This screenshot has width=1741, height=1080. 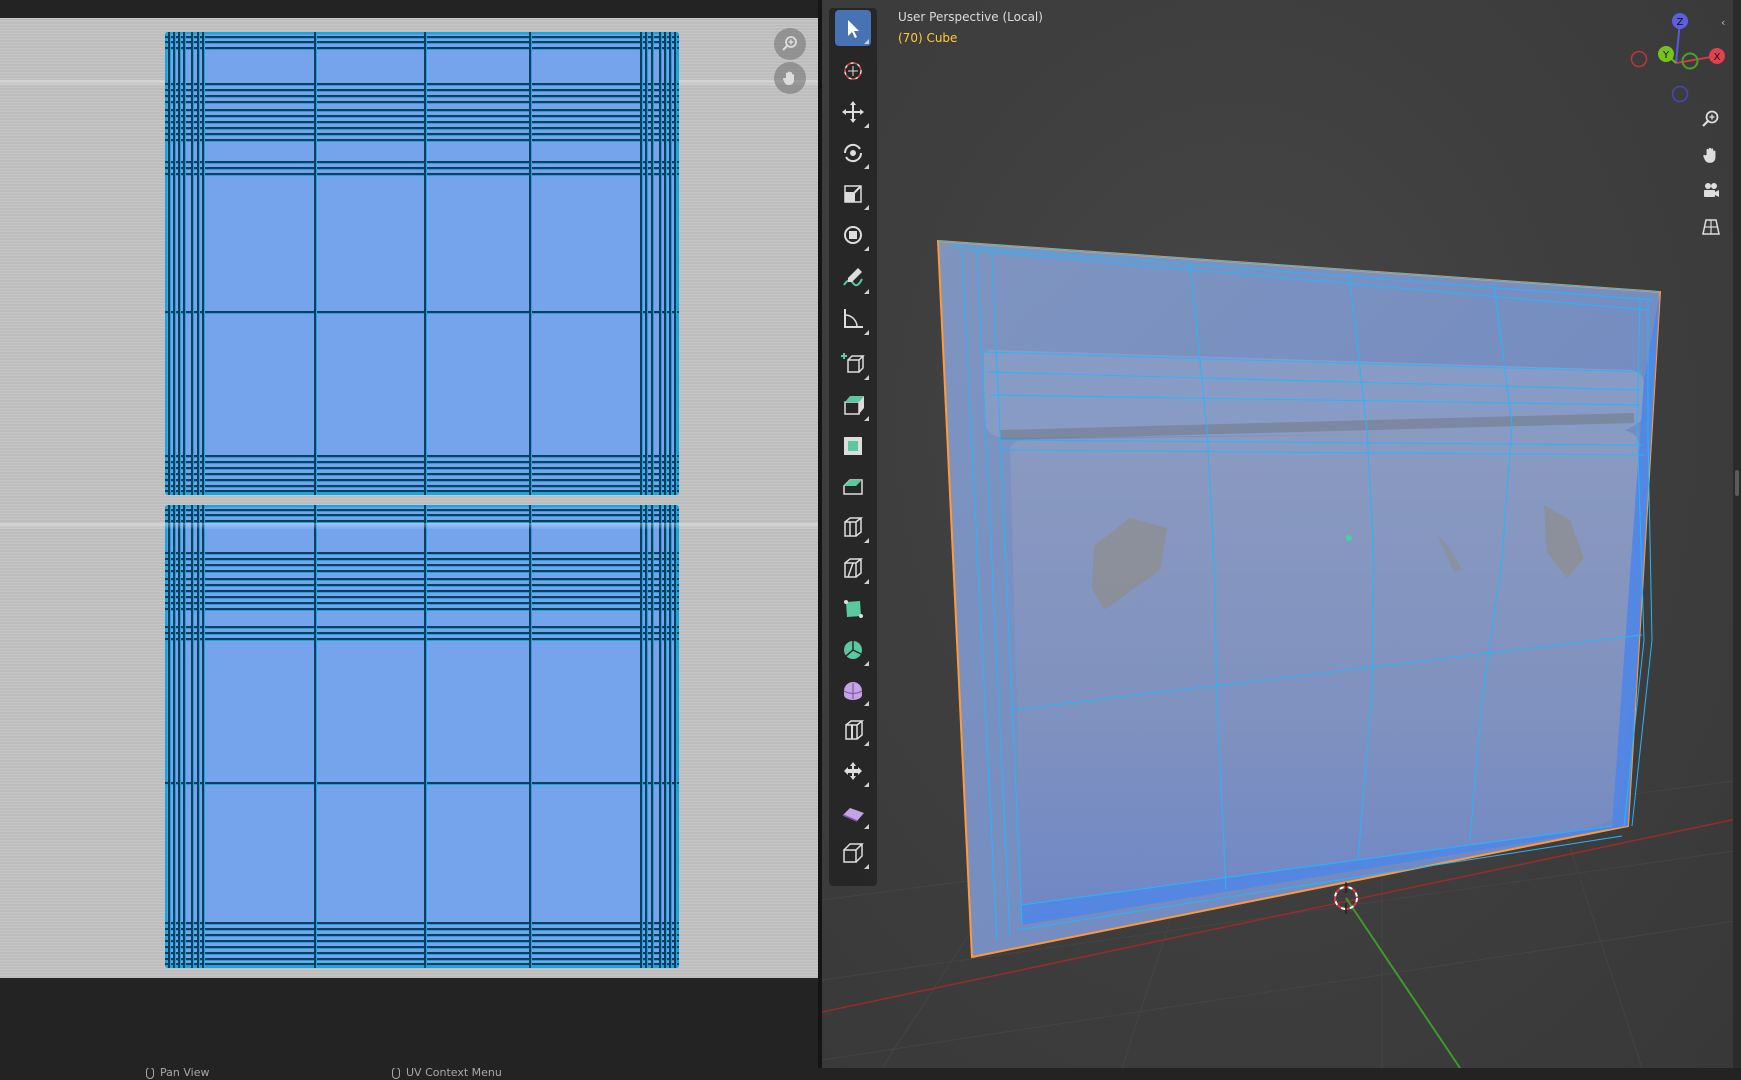 What do you see at coordinates (853, 650) in the screenshot?
I see `tool-spin-icon` at bounding box center [853, 650].